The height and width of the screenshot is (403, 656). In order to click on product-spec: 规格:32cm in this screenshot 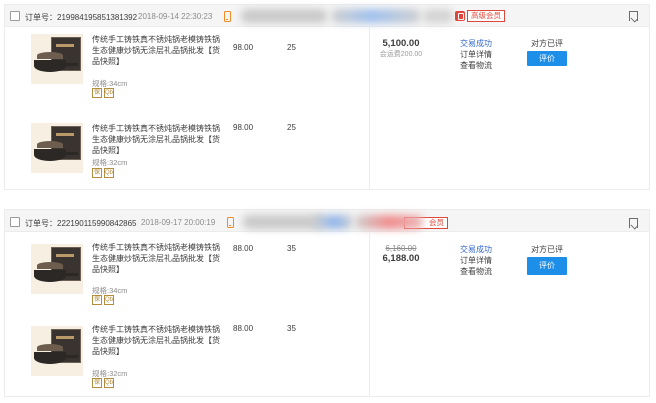, I will do `click(110, 162)`.